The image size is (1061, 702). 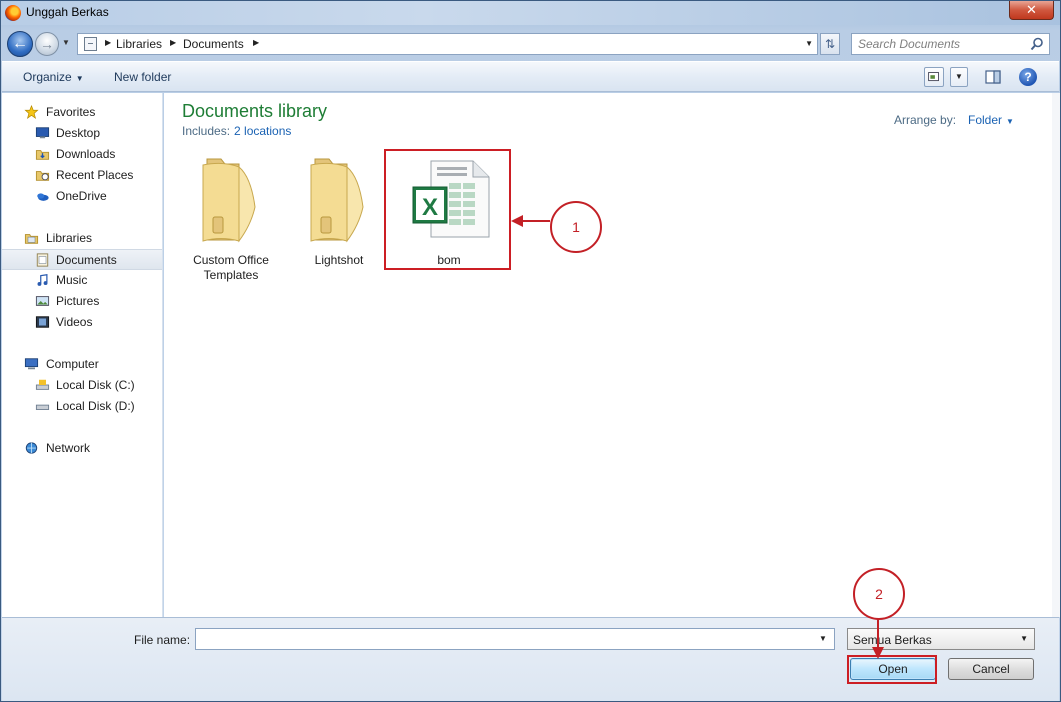 I want to click on change-view-button, so click(x=934, y=77).